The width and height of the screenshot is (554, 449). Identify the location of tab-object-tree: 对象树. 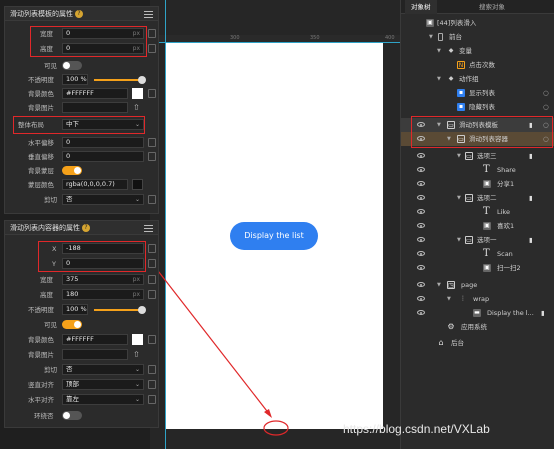
(421, 7).